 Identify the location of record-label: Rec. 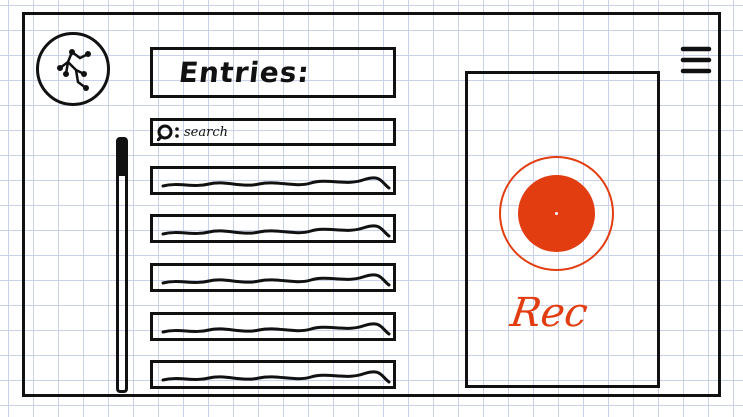
(549, 313).